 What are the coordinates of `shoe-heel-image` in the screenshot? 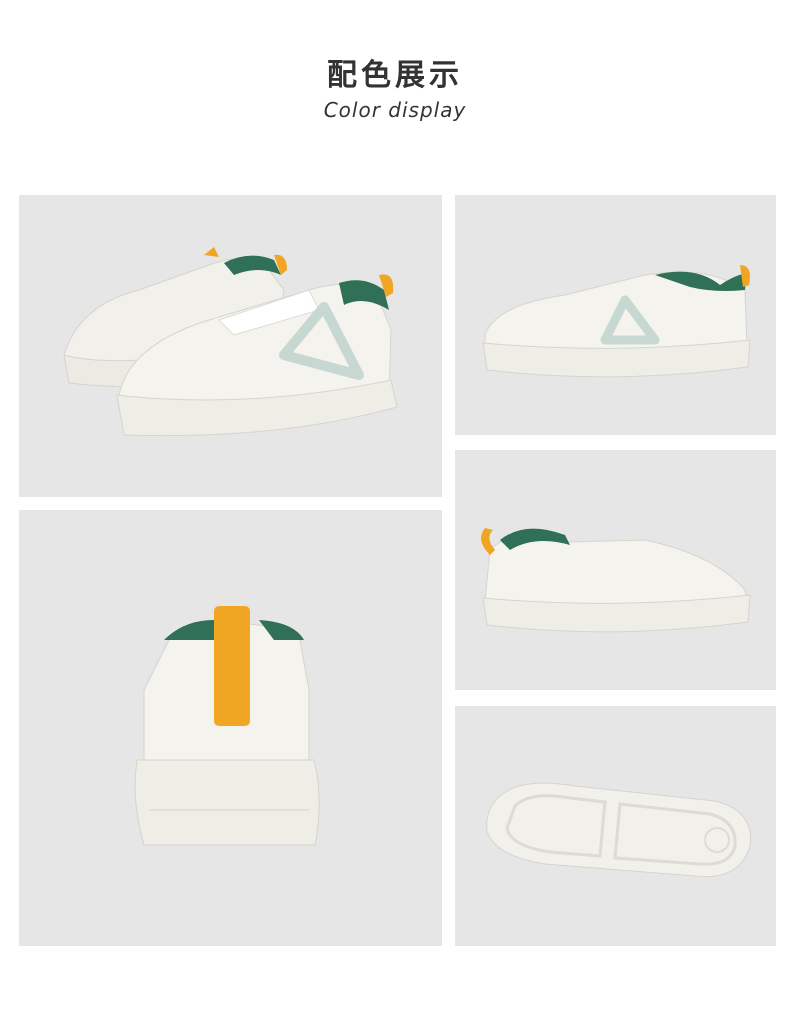 It's located at (227, 726).